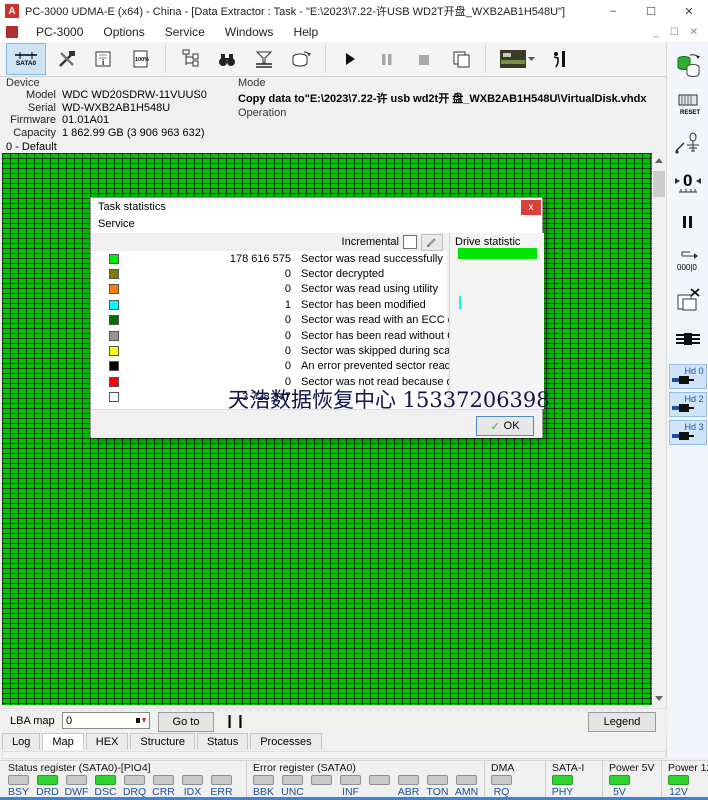 Image resolution: width=708 pixels, height=800 pixels. I want to click on start-button, so click(350, 59).